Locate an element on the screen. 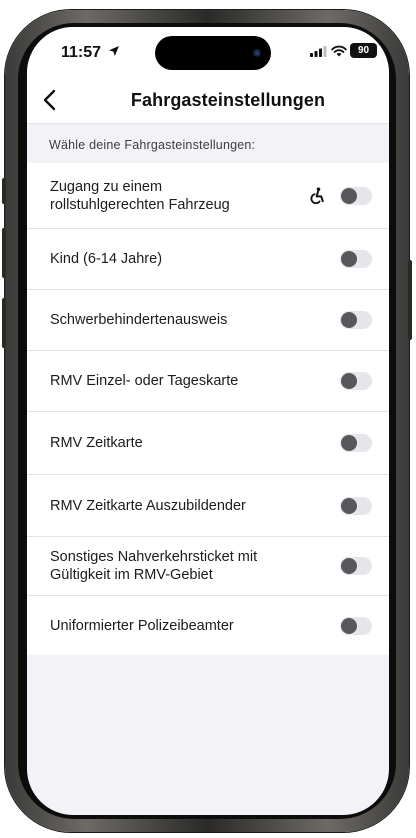 The height and width of the screenshot is (838, 416). status-bar: 11:57 90 is located at coordinates (208, 52).